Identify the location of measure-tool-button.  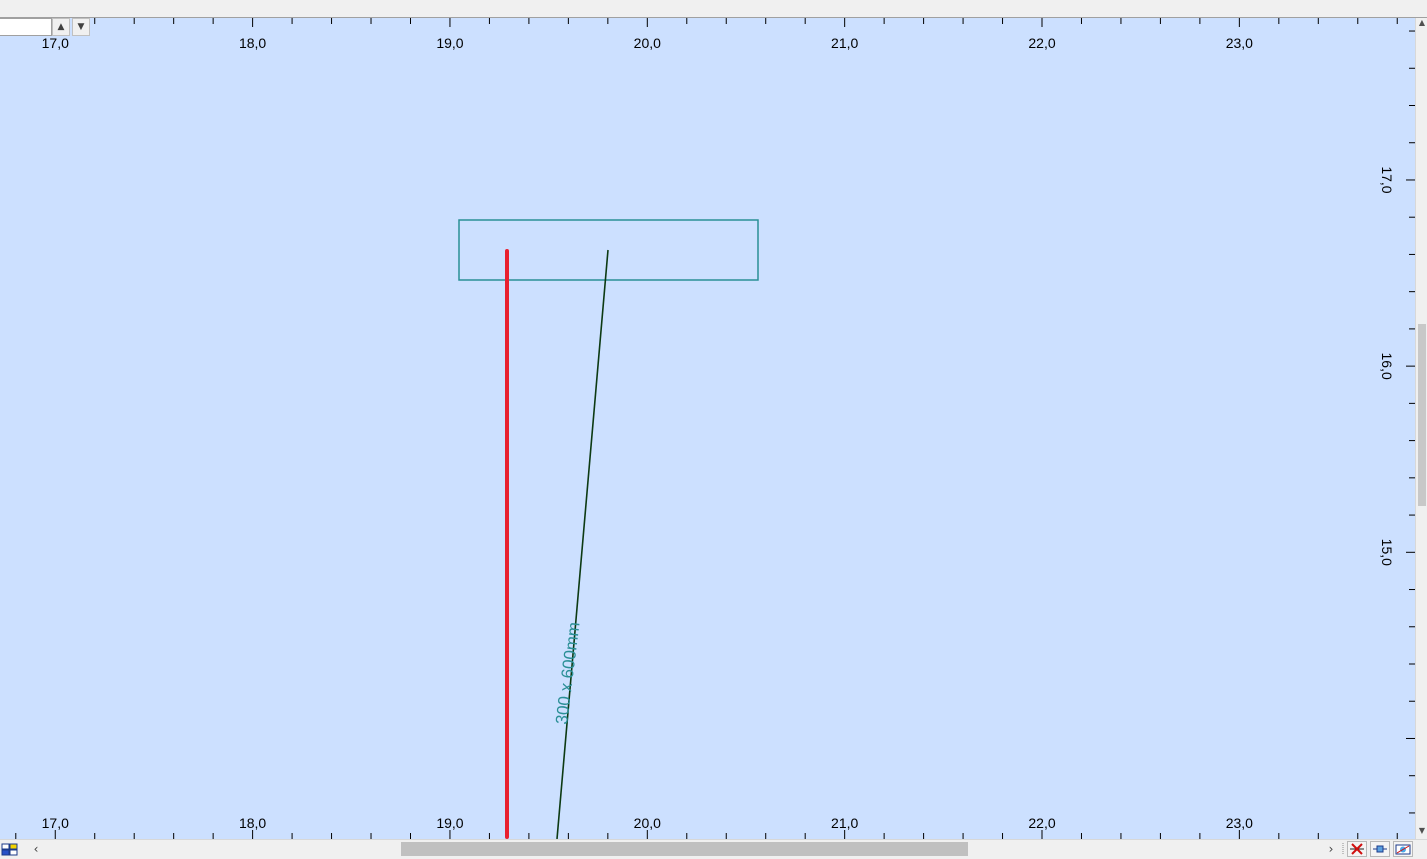
(1380, 849).